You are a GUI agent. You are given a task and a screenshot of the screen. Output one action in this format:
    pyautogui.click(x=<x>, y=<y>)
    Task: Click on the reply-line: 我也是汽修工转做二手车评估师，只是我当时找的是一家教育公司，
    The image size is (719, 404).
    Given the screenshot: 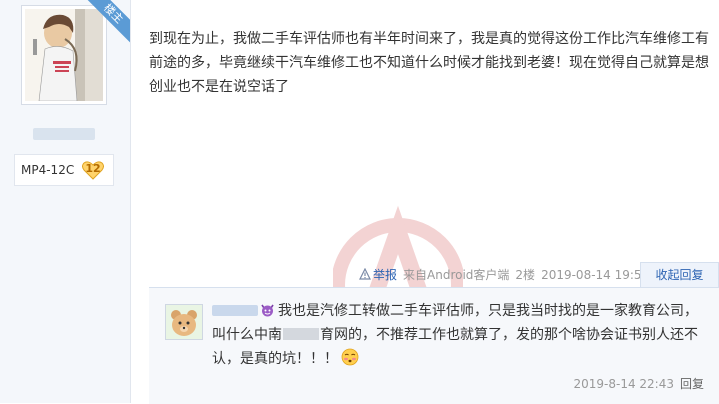 What is the action you would take?
    pyautogui.click(x=488, y=311)
    